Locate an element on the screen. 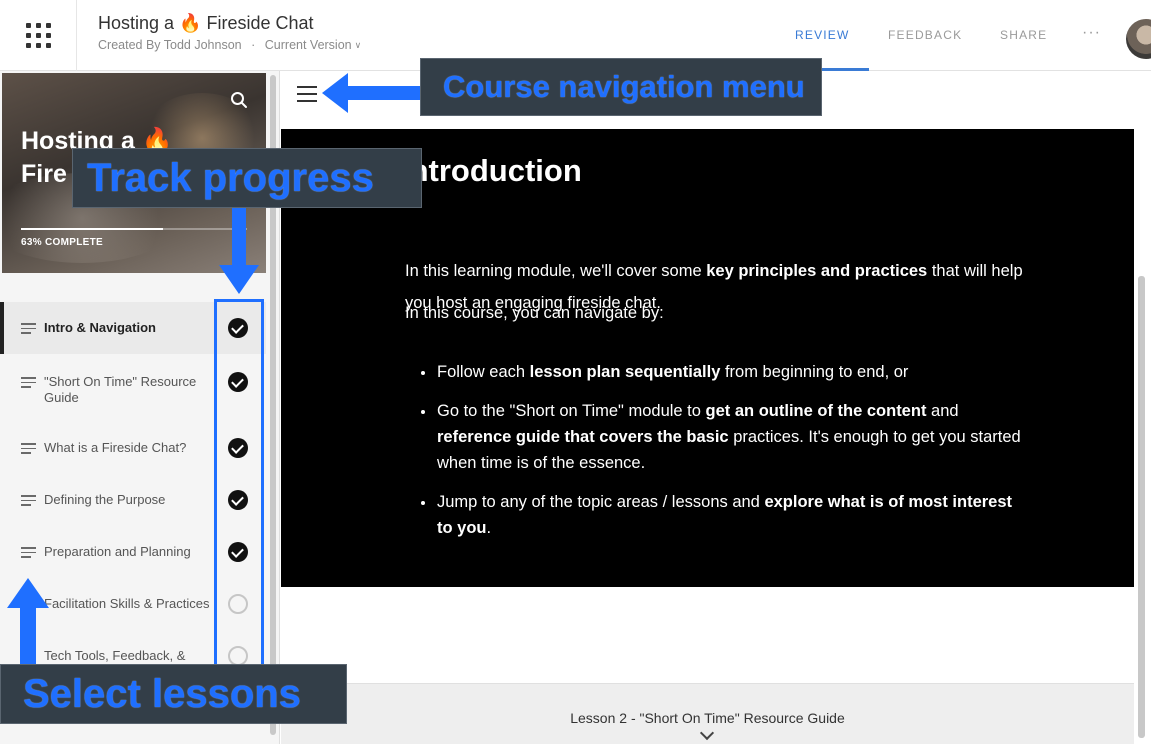 This screenshot has width=1151, height=744. bullet-text: Go to the "Short on Time" module to is located at coordinates (571, 411).